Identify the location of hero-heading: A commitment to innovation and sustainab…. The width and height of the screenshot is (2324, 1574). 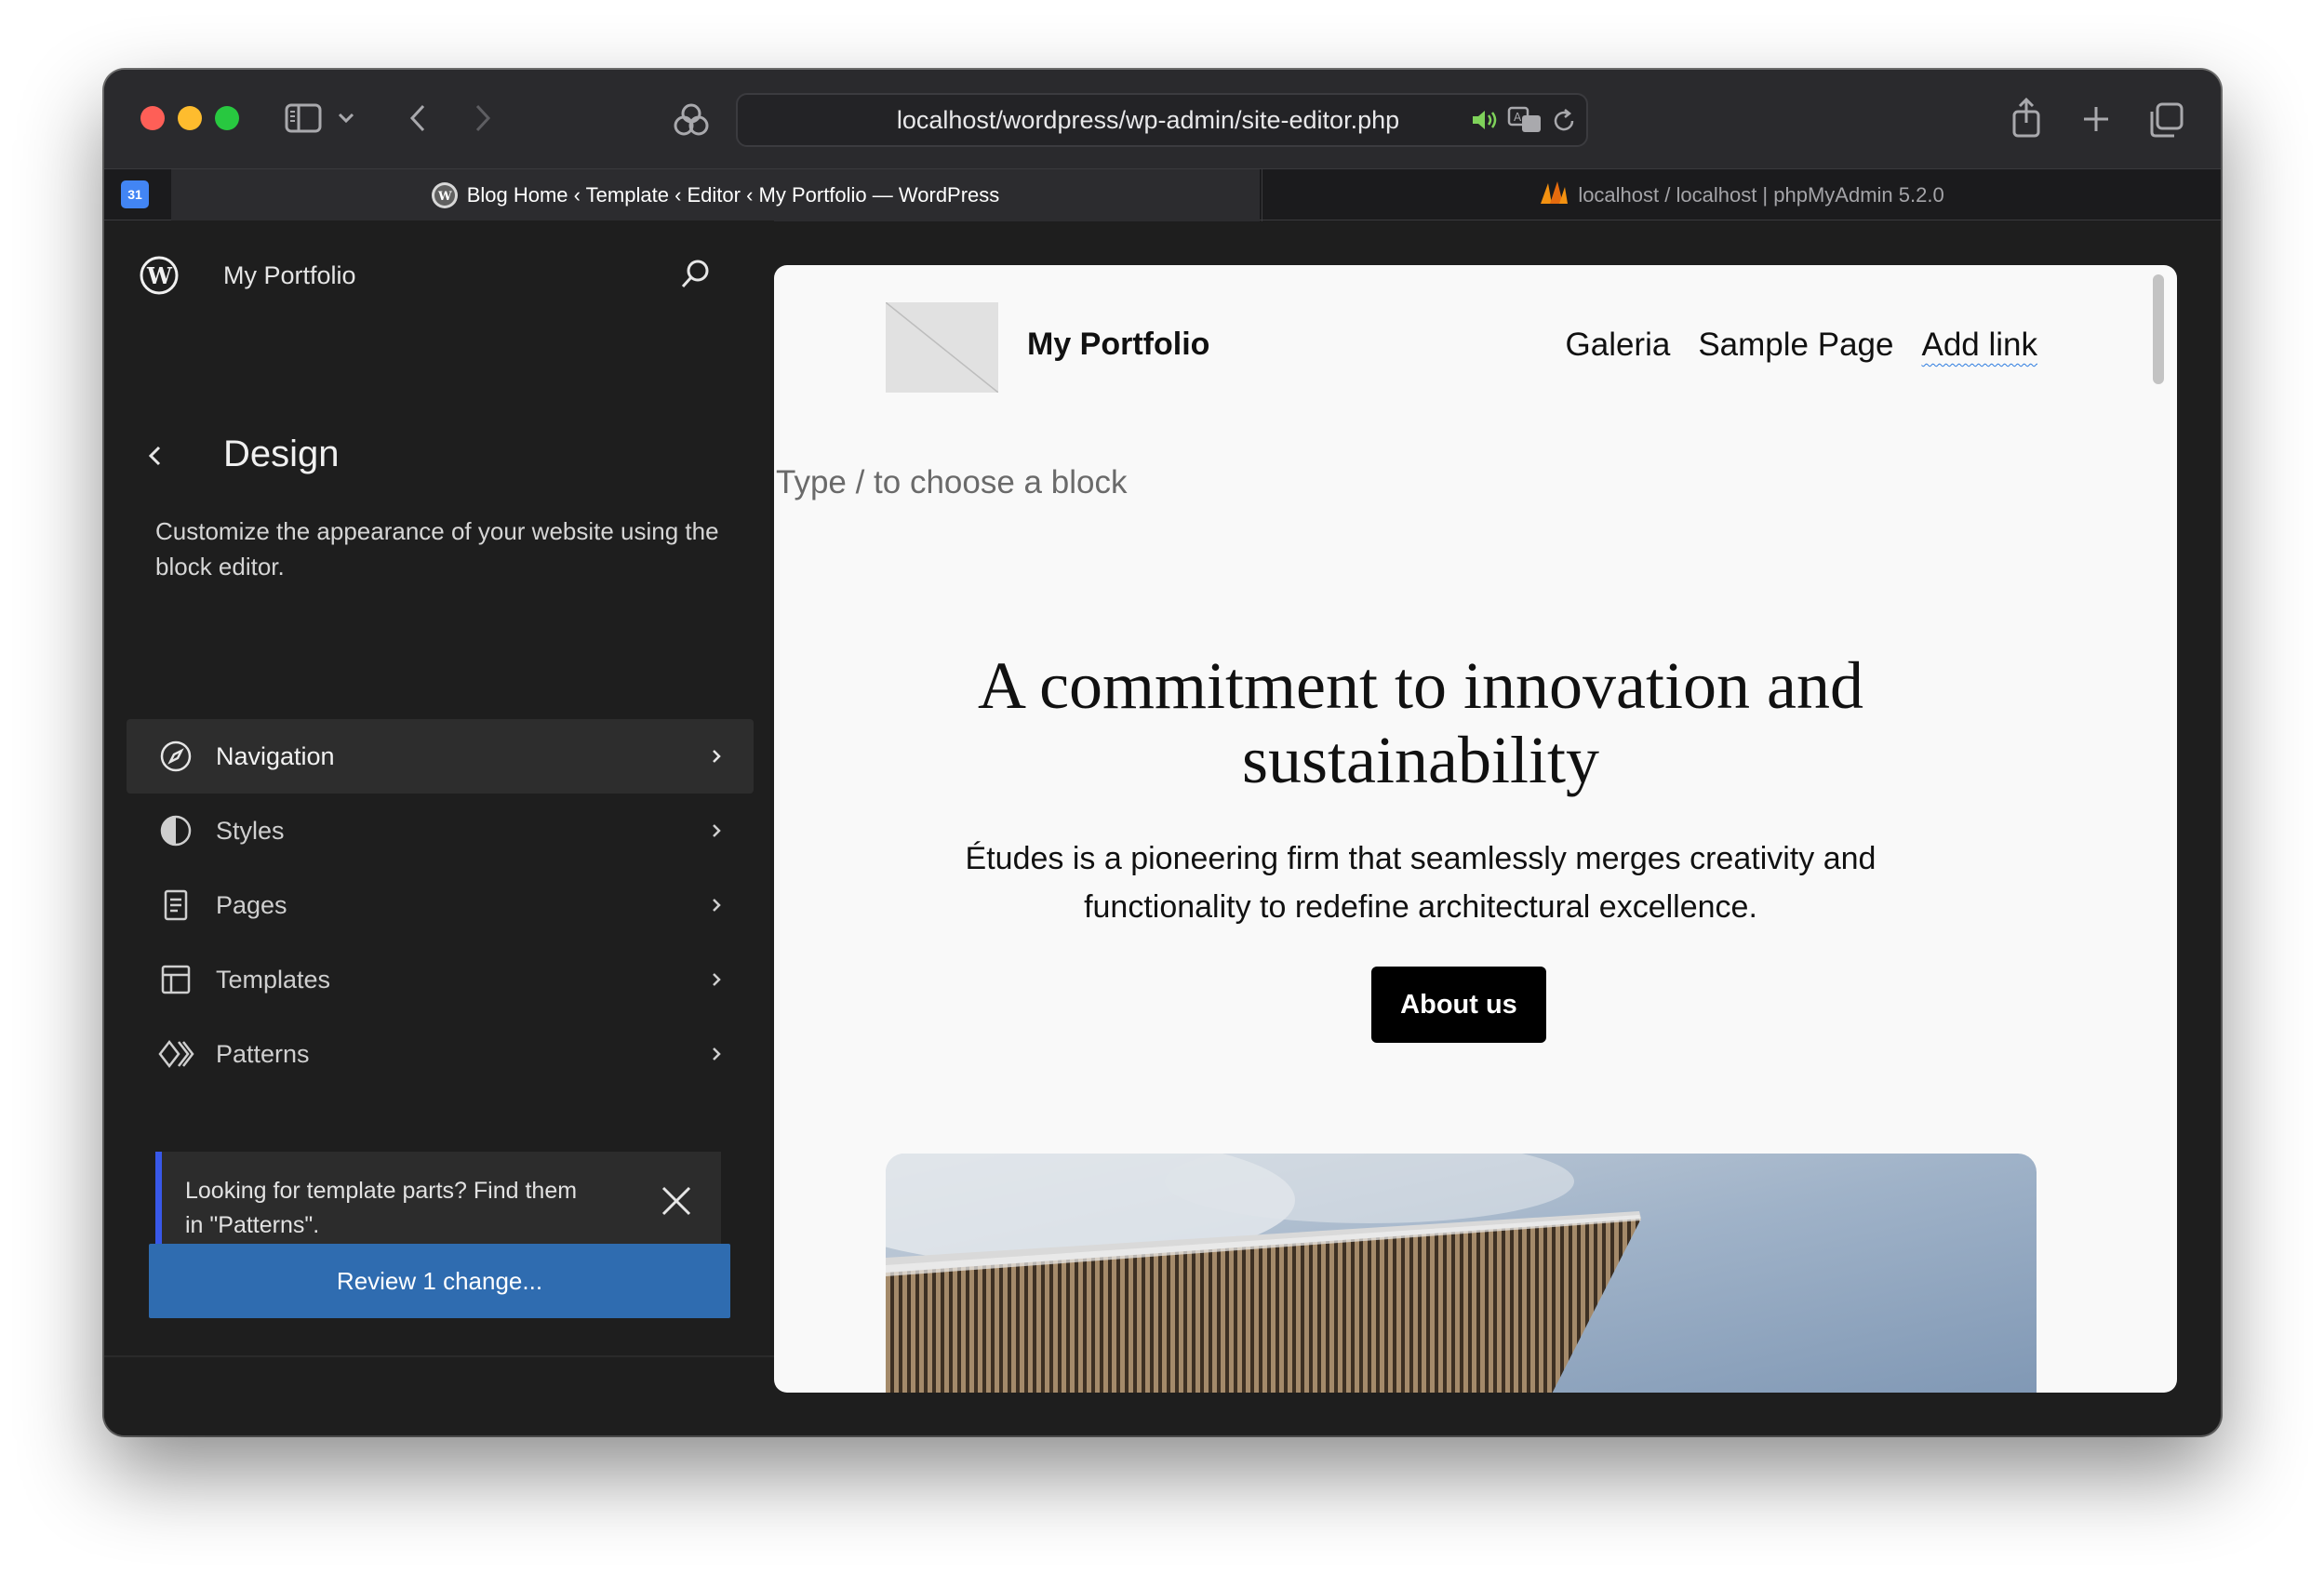
(1421, 722).